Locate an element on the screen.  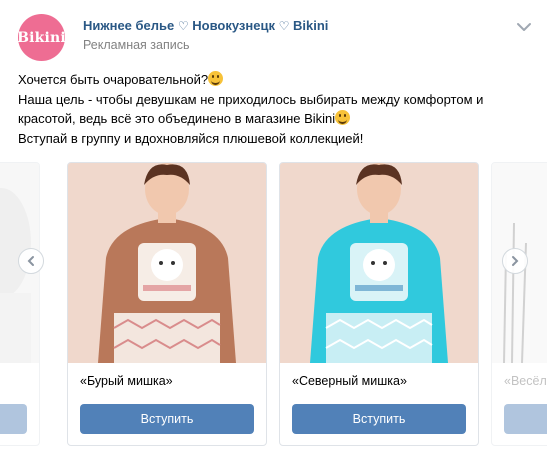
carousel-next-button is located at coordinates (515, 261).